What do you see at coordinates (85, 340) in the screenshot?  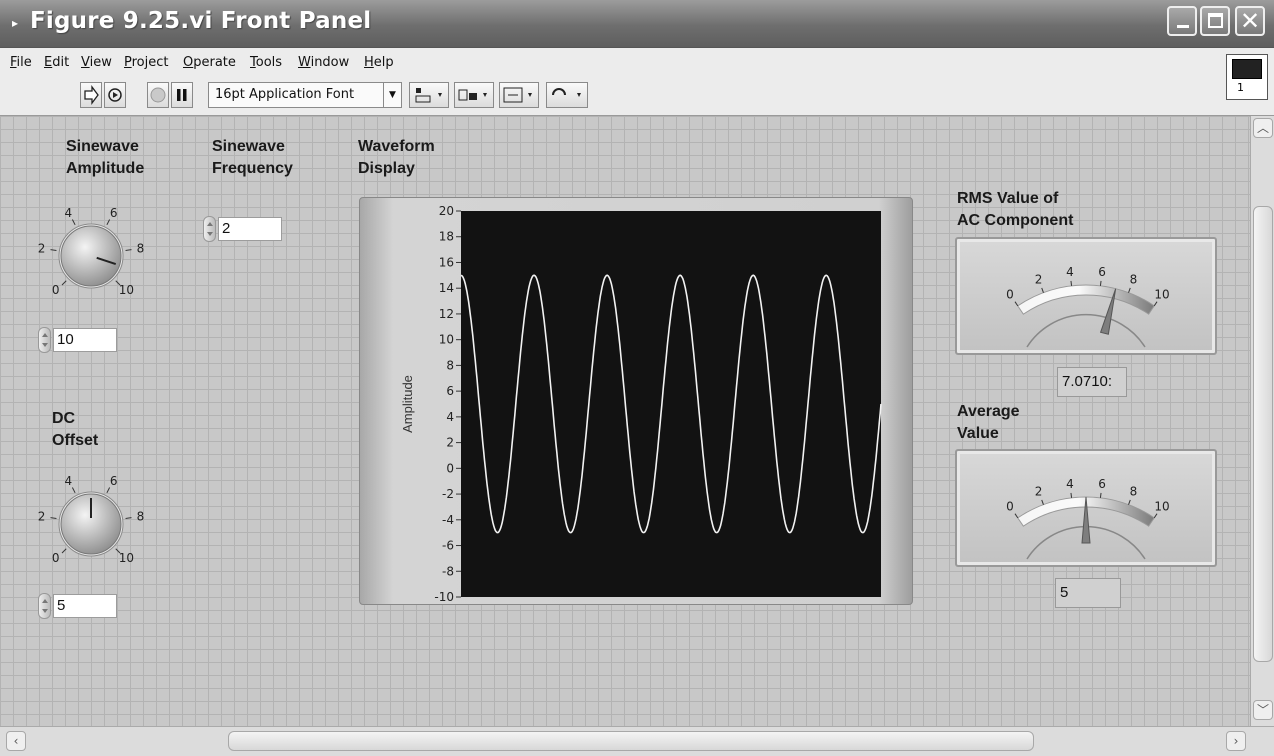 I see `amplitude-value: 10` at bounding box center [85, 340].